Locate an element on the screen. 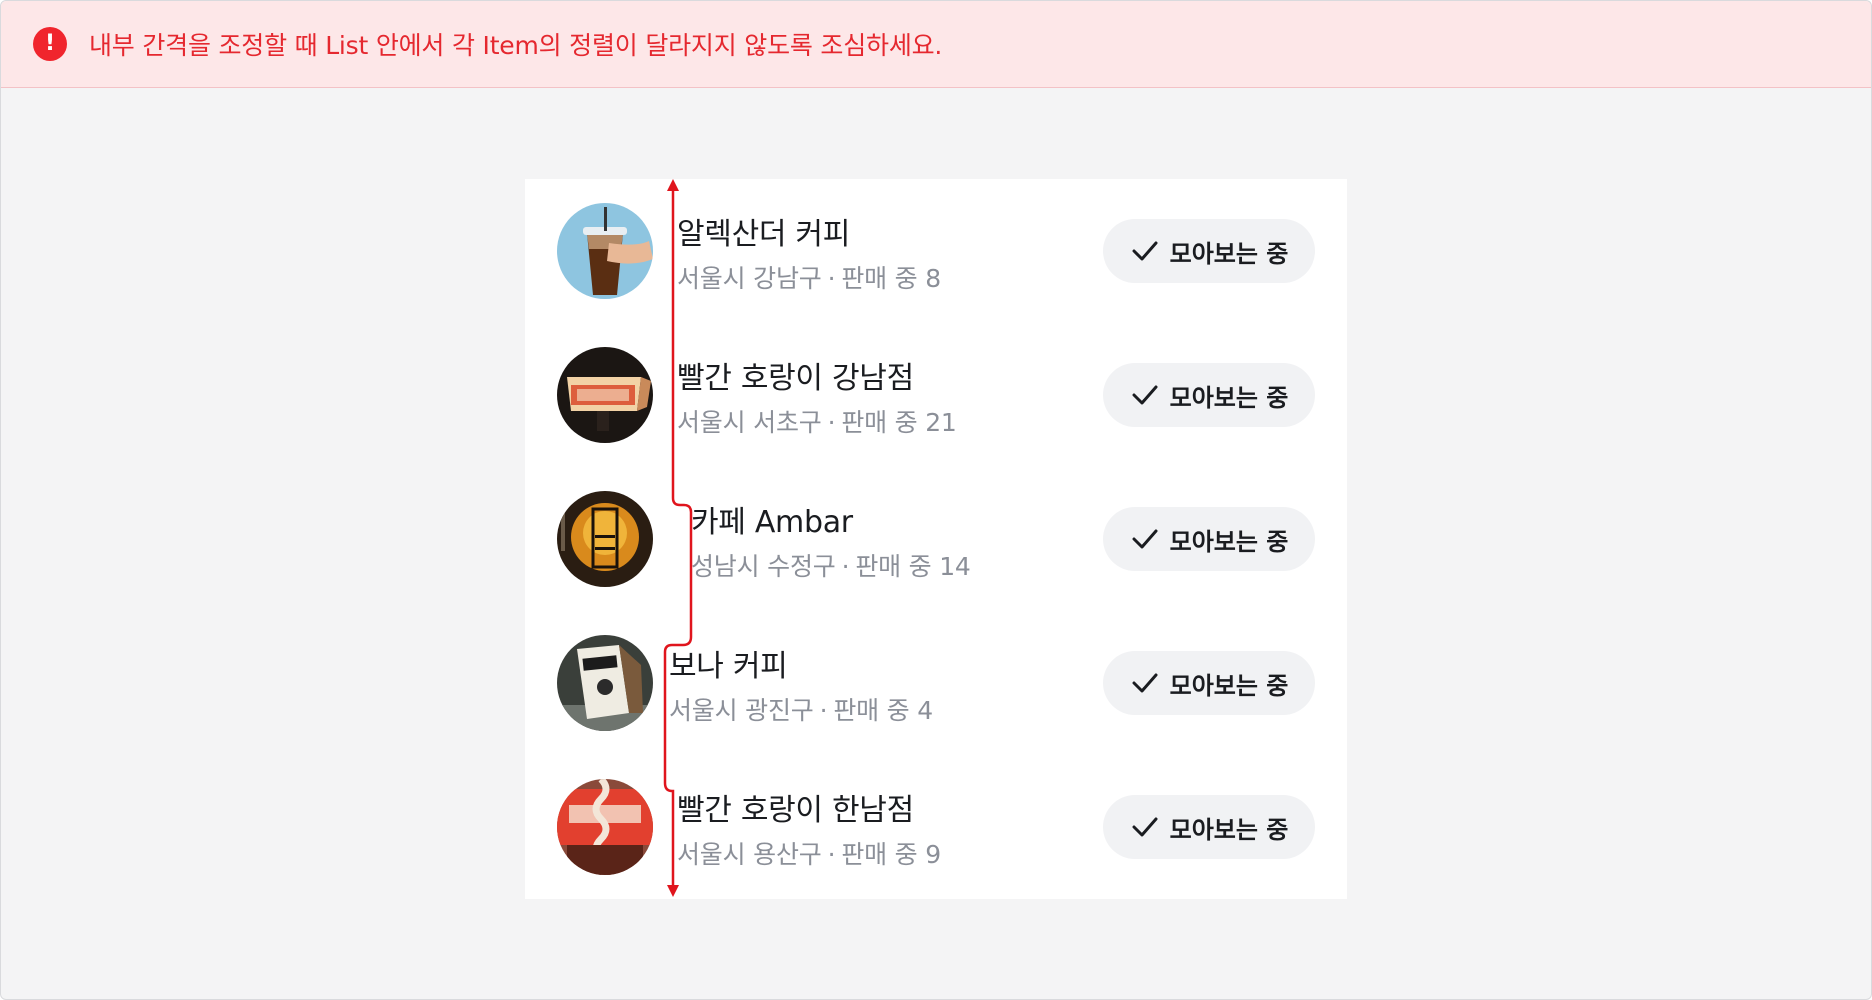  alignment-guide is located at coordinates (678, 538).